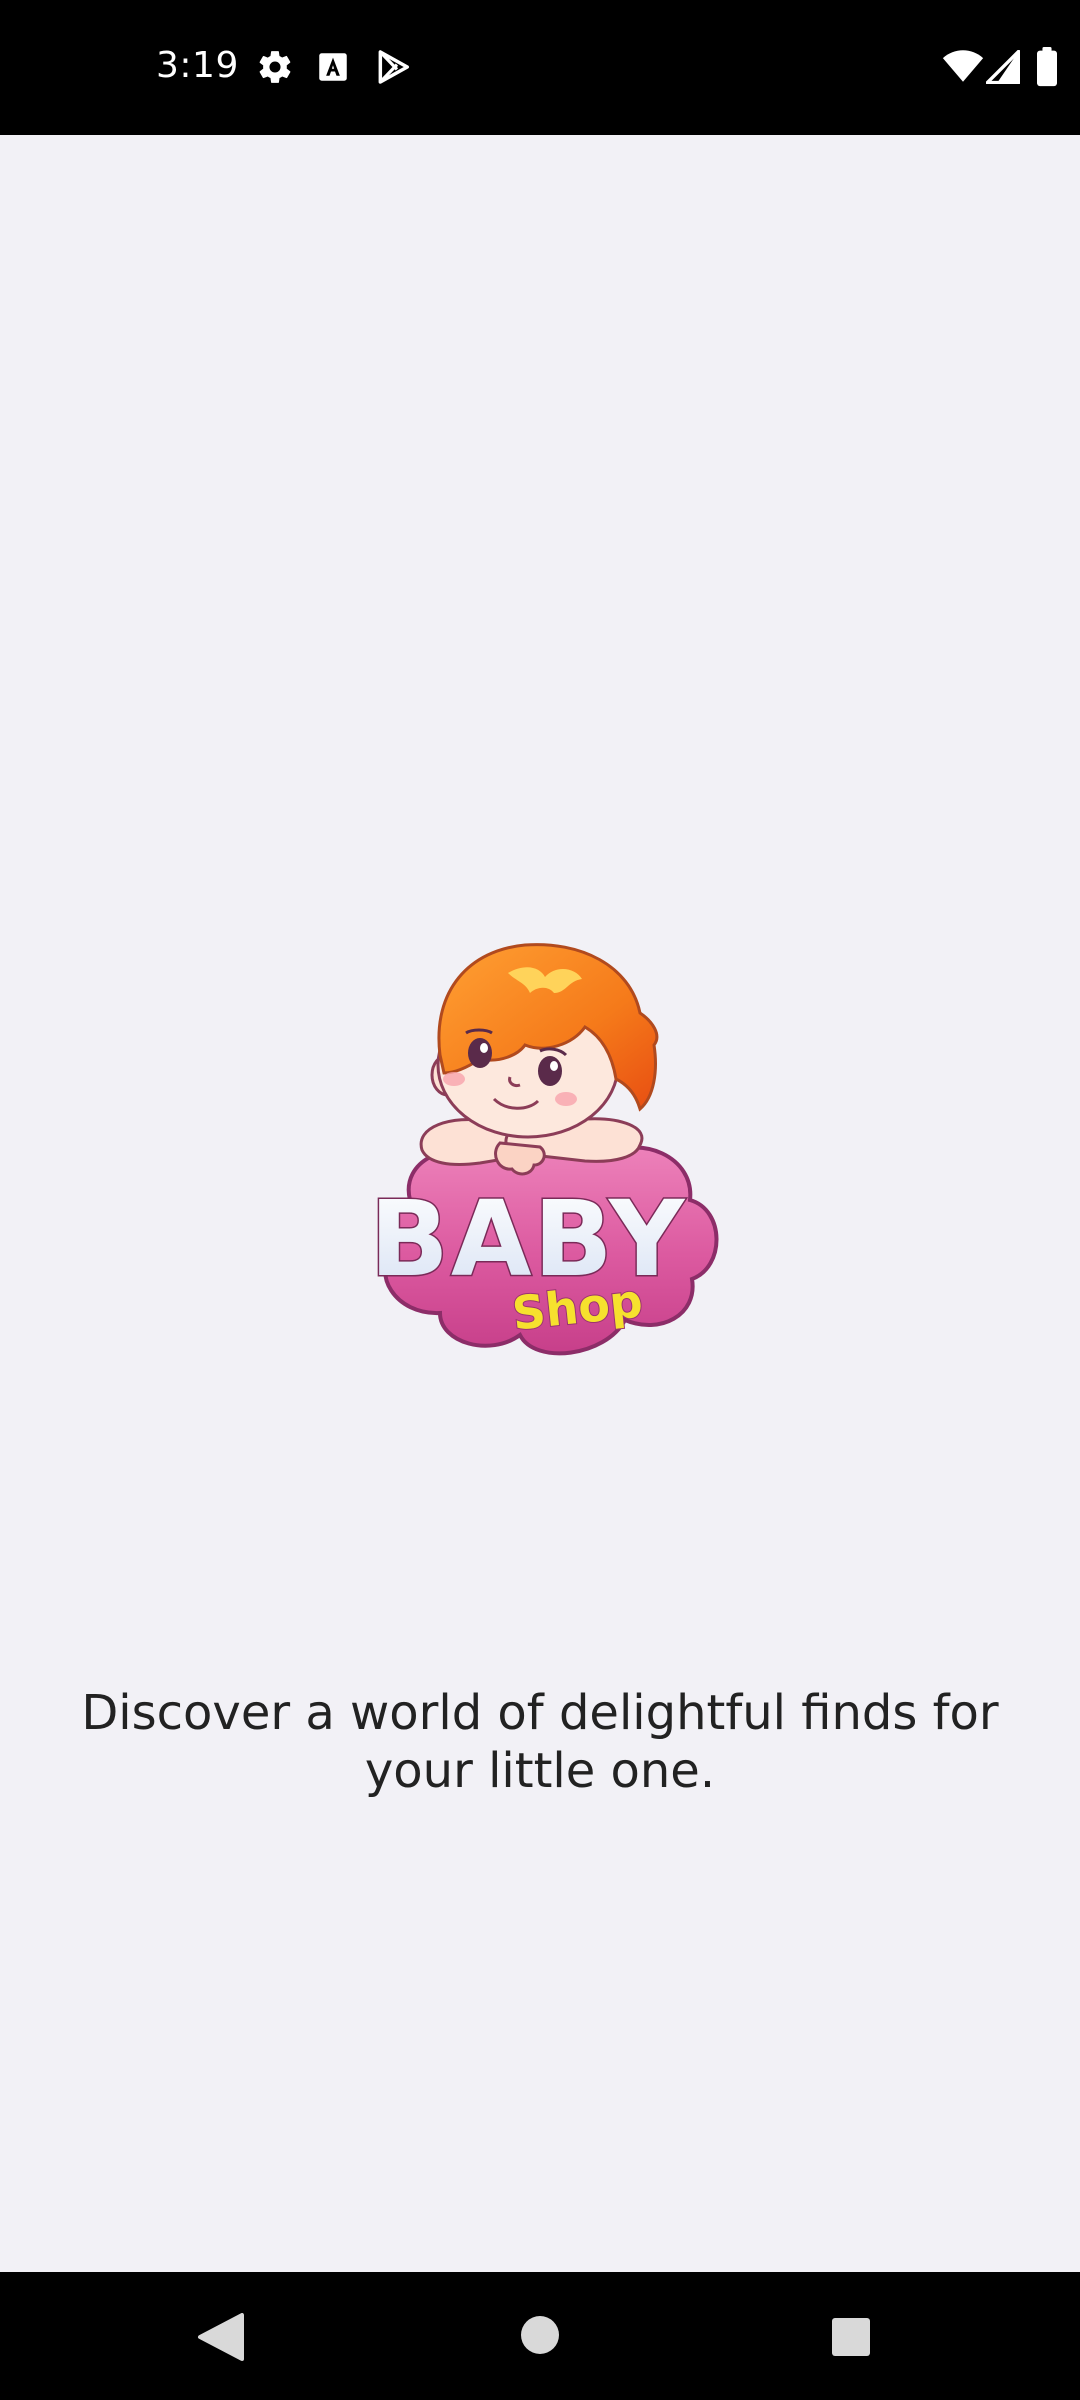  Describe the element at coordinates (1047, 67) in the screenshot. I see `battery-icon` at that location.